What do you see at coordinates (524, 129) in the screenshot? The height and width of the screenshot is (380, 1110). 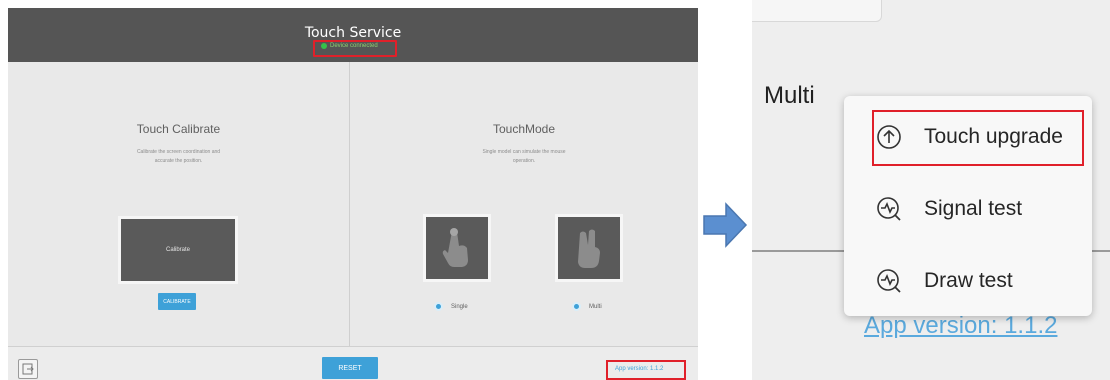 I see `touch-mode-title: TouchMode` at bounding box center [524, 129].